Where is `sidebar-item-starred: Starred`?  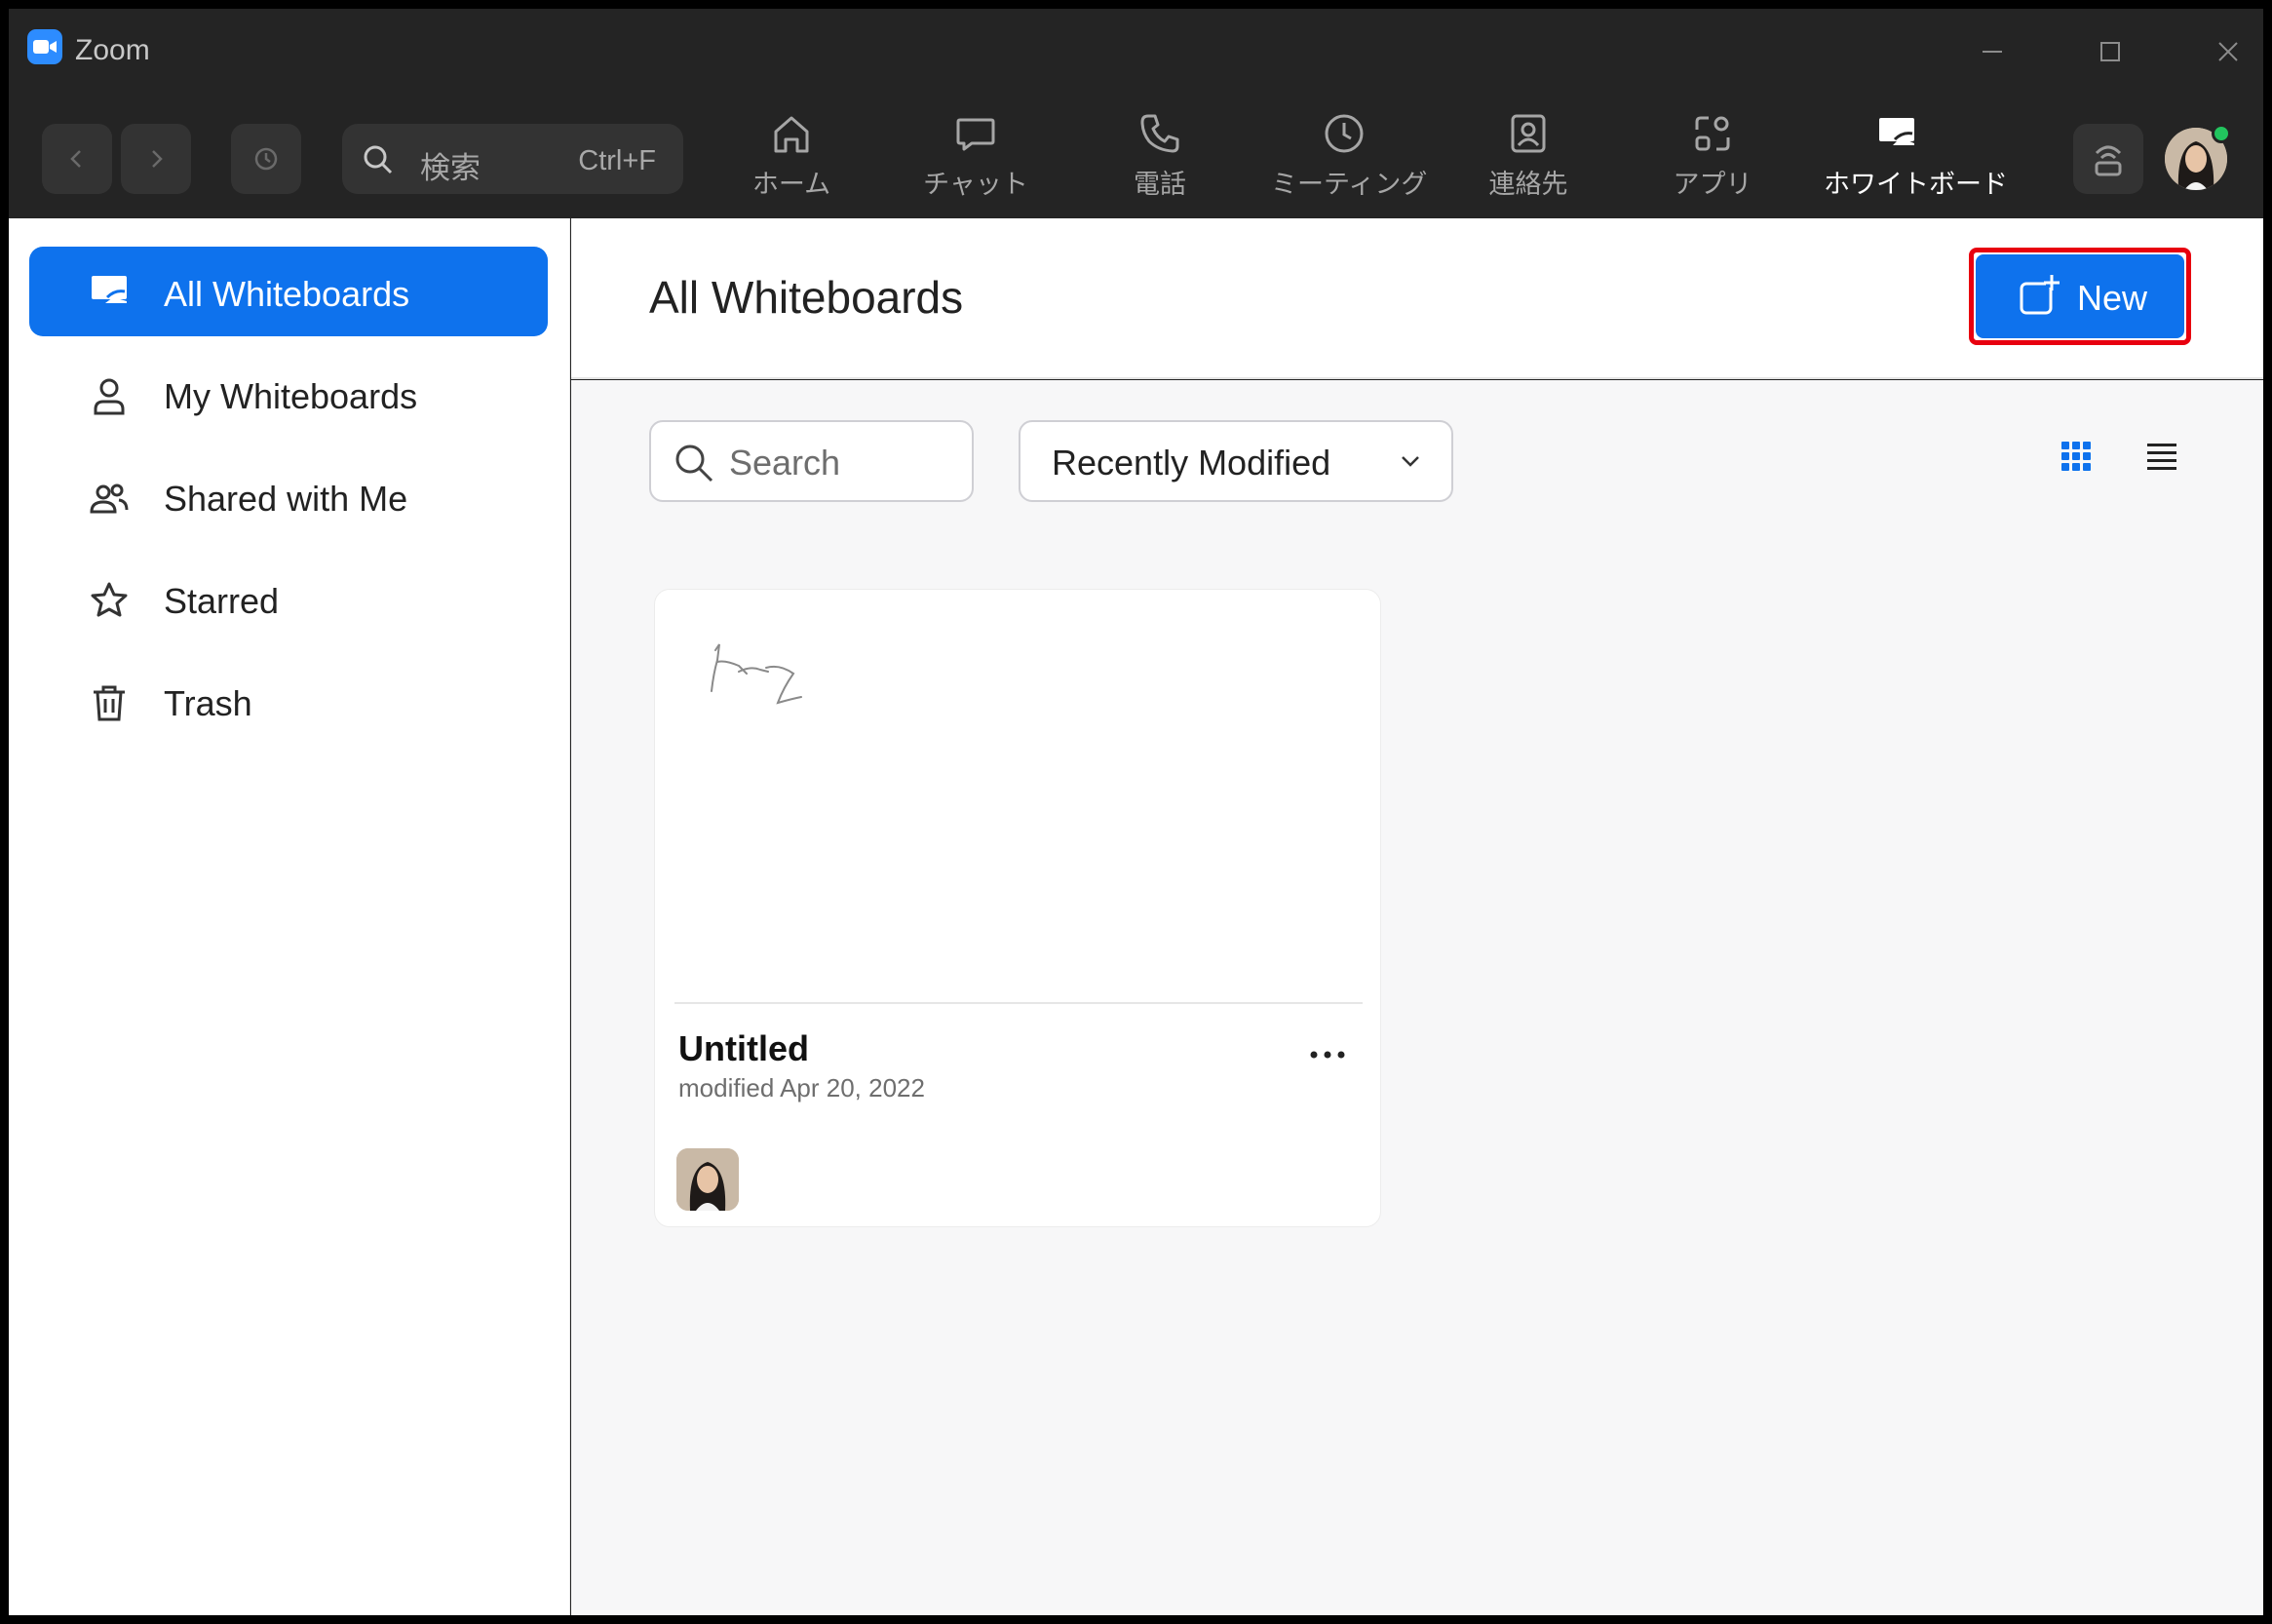 sidebar-item-starred: Starred is located at coordinates (288, 598).